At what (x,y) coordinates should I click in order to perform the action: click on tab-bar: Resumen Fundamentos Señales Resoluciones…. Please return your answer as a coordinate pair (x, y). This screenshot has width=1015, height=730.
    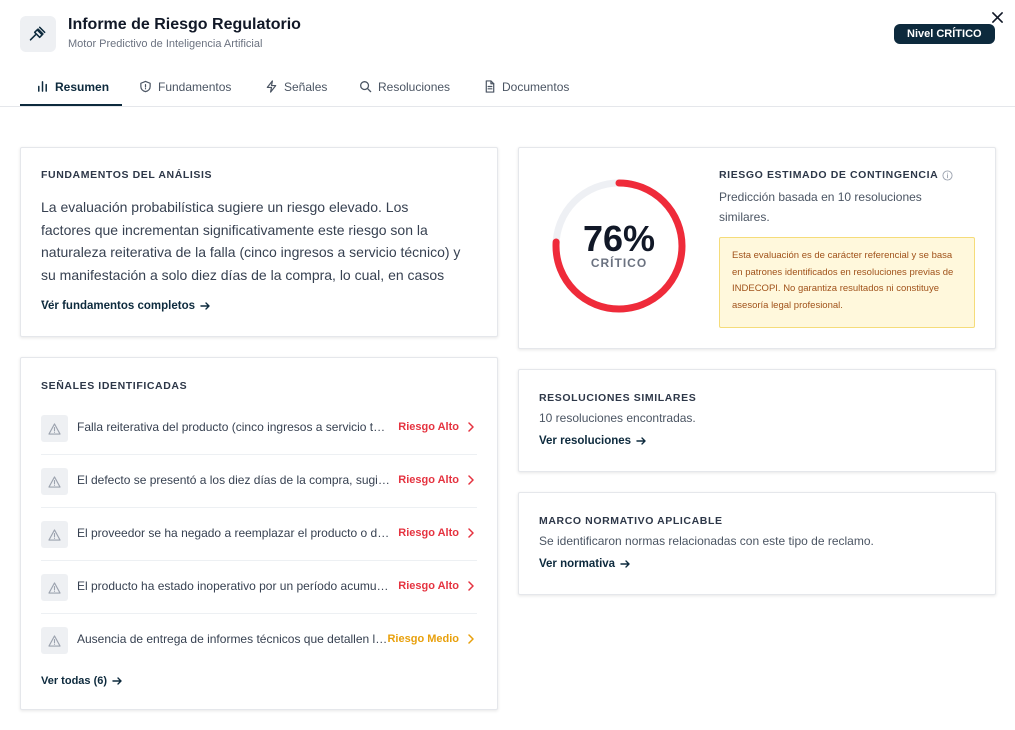
    Looking at the image, I should click on (507, 86).